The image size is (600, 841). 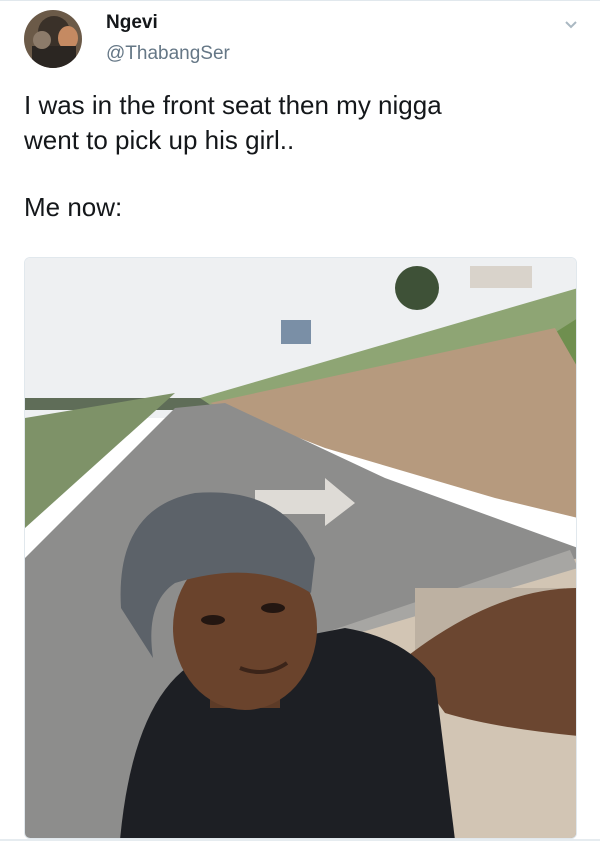 I want to click on avatar, so click(x=53, y=39).